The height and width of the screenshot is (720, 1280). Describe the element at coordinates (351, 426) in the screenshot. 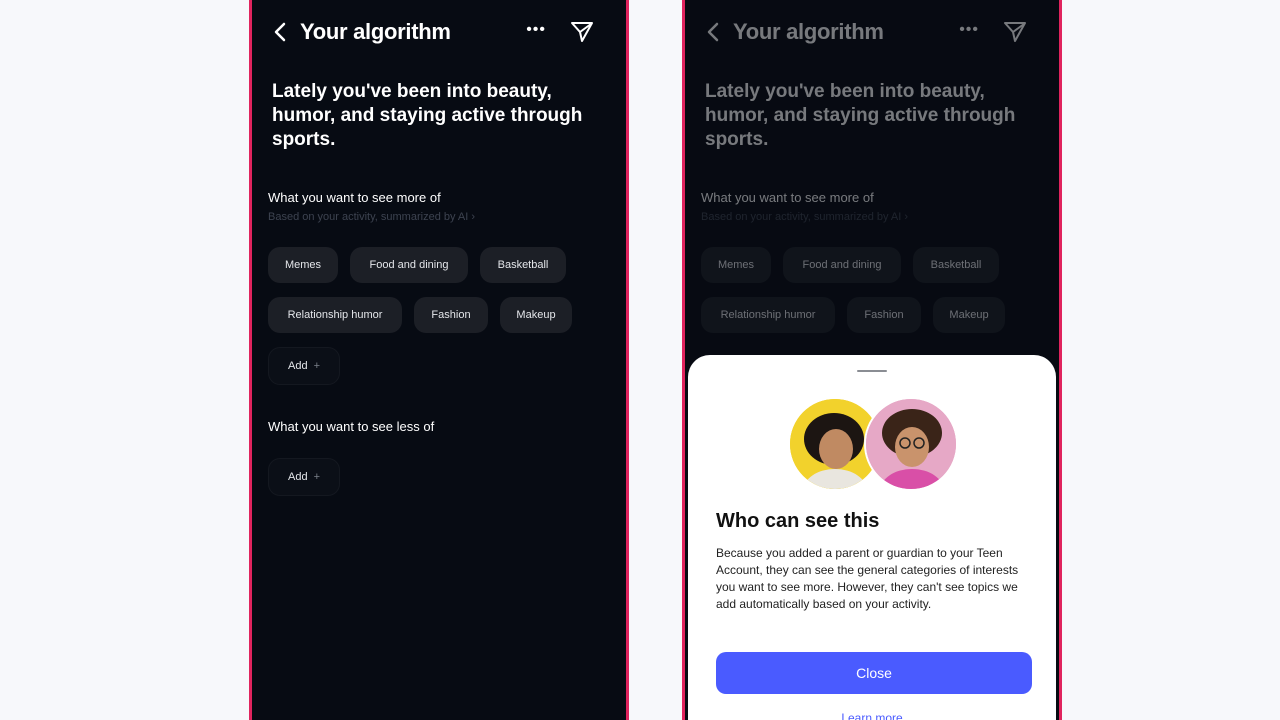

I see `see-less-title: What you want to see less of` at that location.